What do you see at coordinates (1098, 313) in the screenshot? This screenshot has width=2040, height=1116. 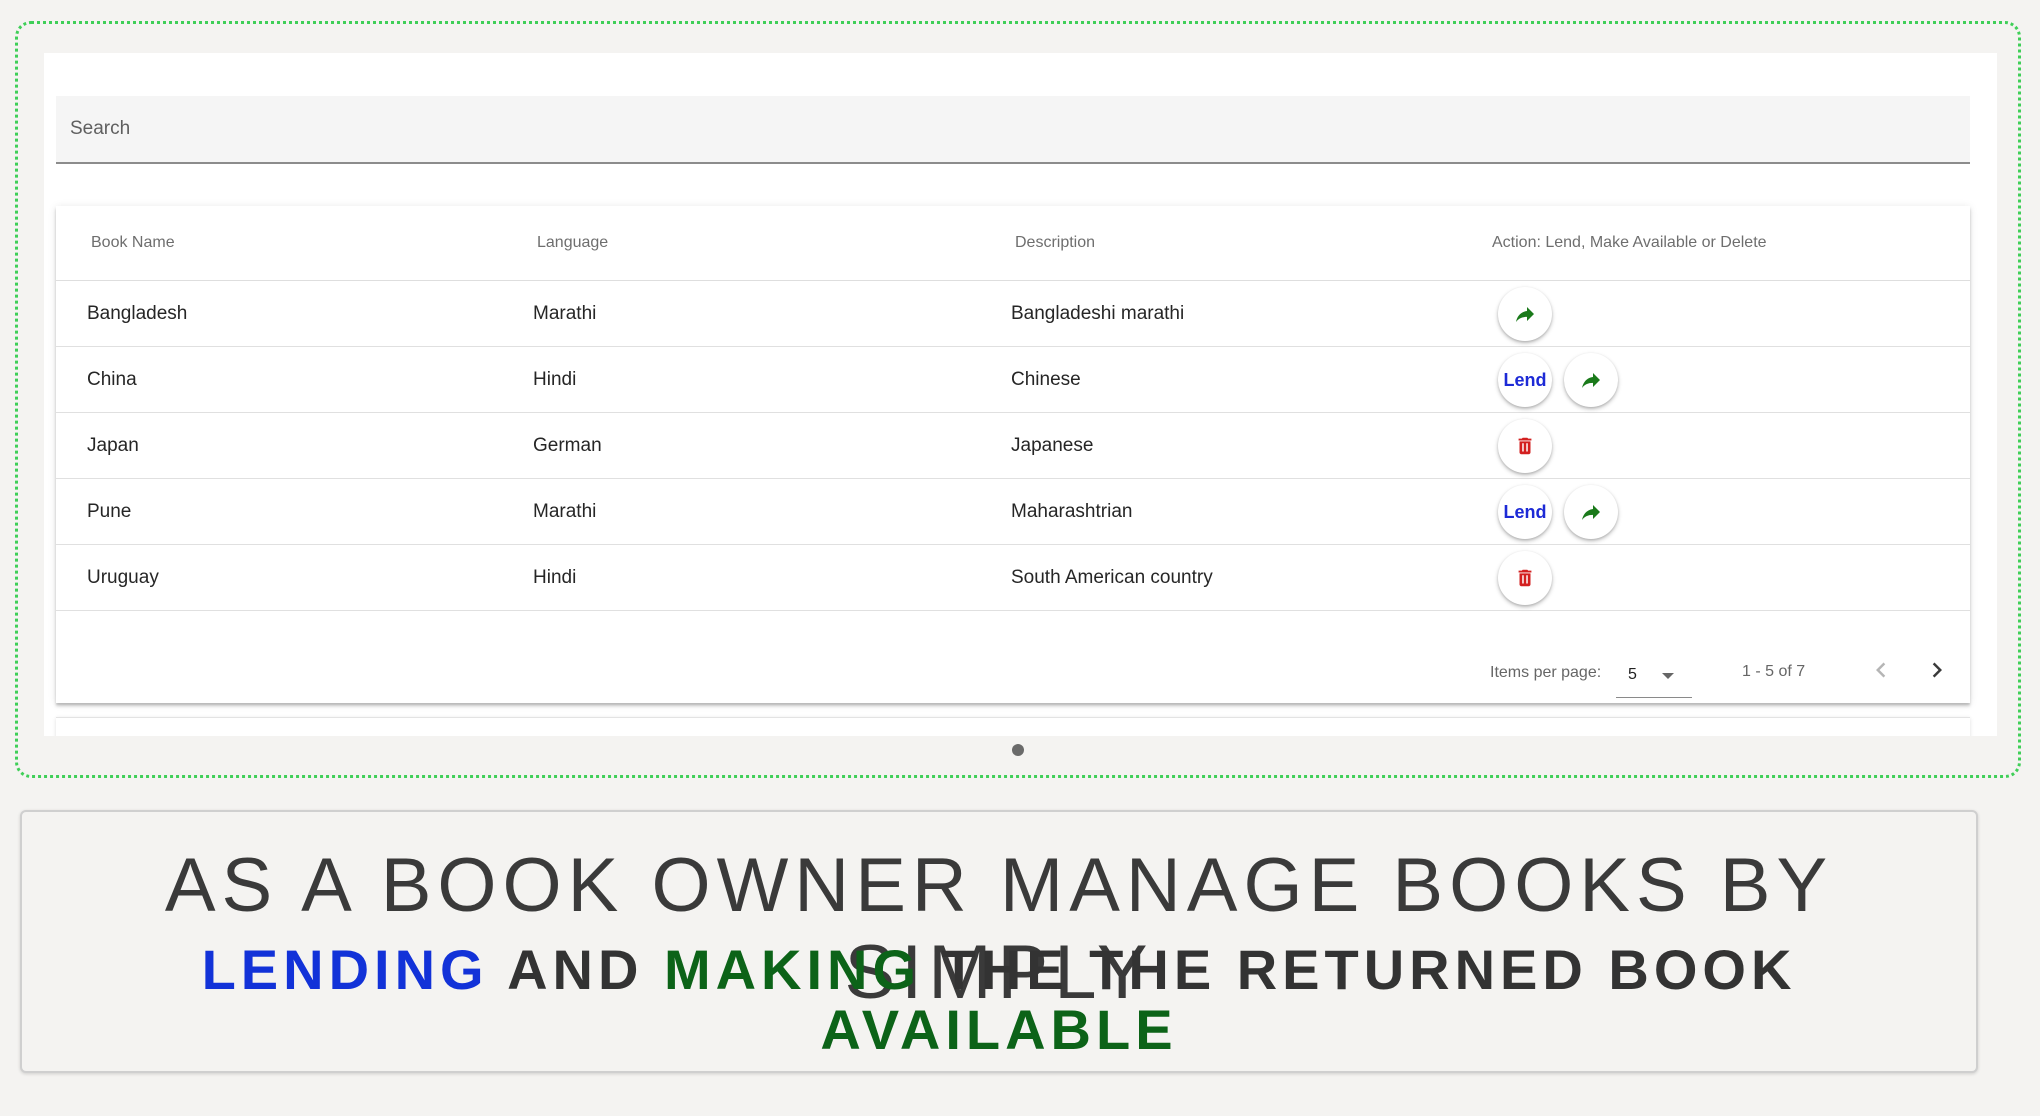 I see `description-cell: Bangladeshi marathi` at bounding box center [1098, 313].